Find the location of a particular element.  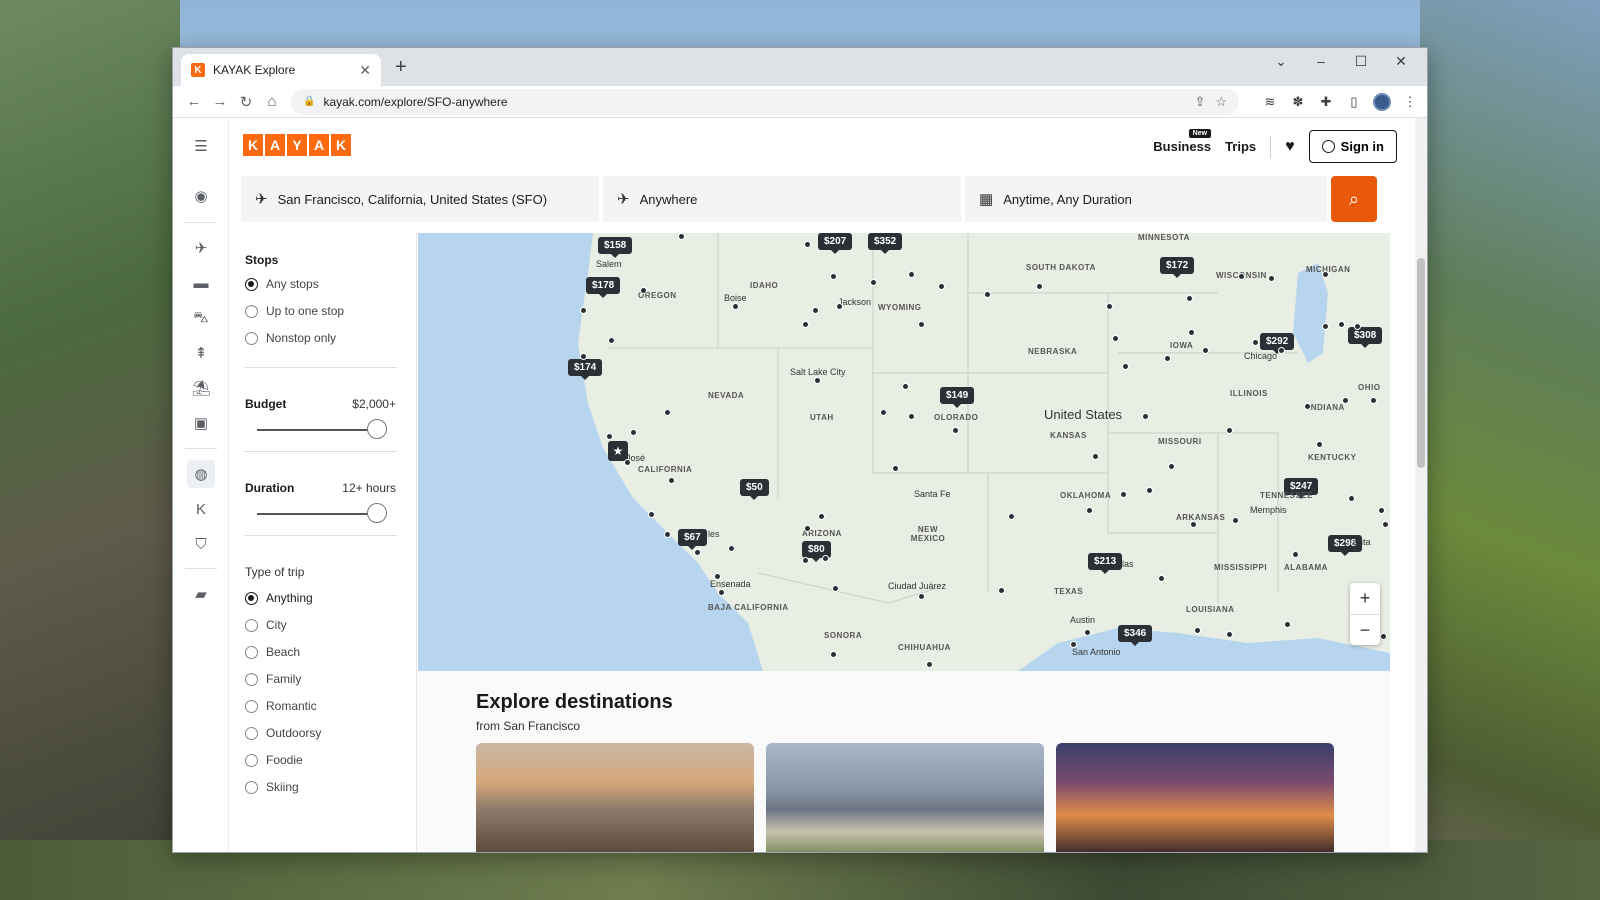

close-window-icon: ✕ is located at coordinates (1401, 63).